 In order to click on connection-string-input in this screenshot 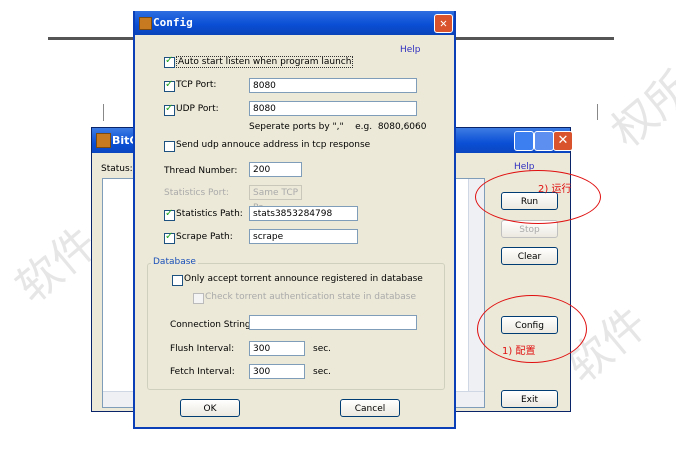, I will do `click(333, 322)`.